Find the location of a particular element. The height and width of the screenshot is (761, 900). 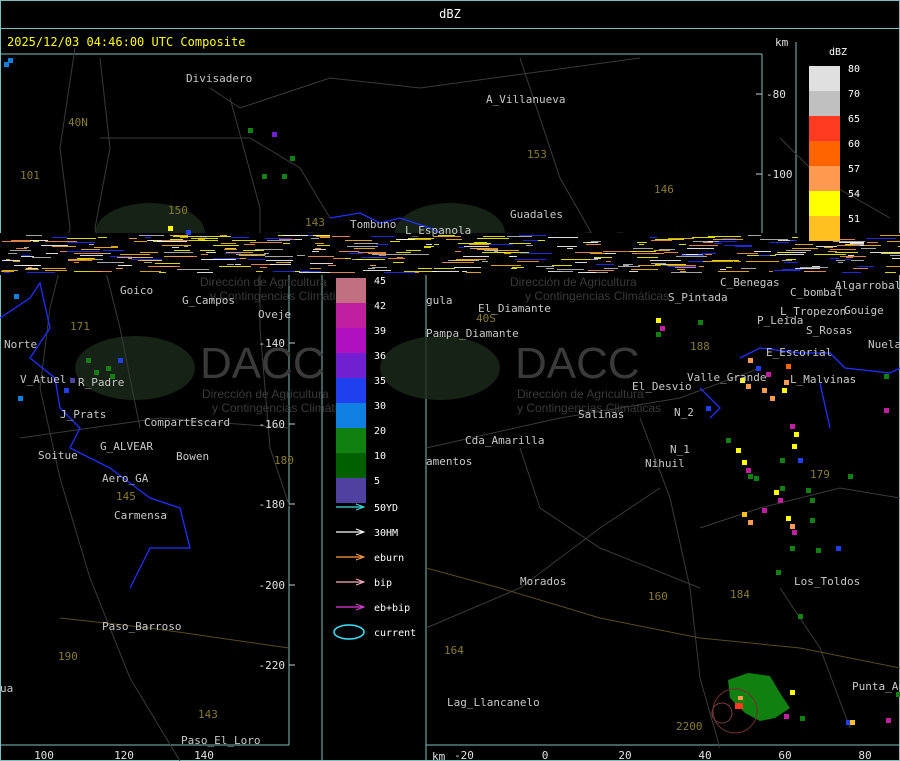

wm-sub1-1: Dirección de Agricultura is located at coordinates (263, 282).